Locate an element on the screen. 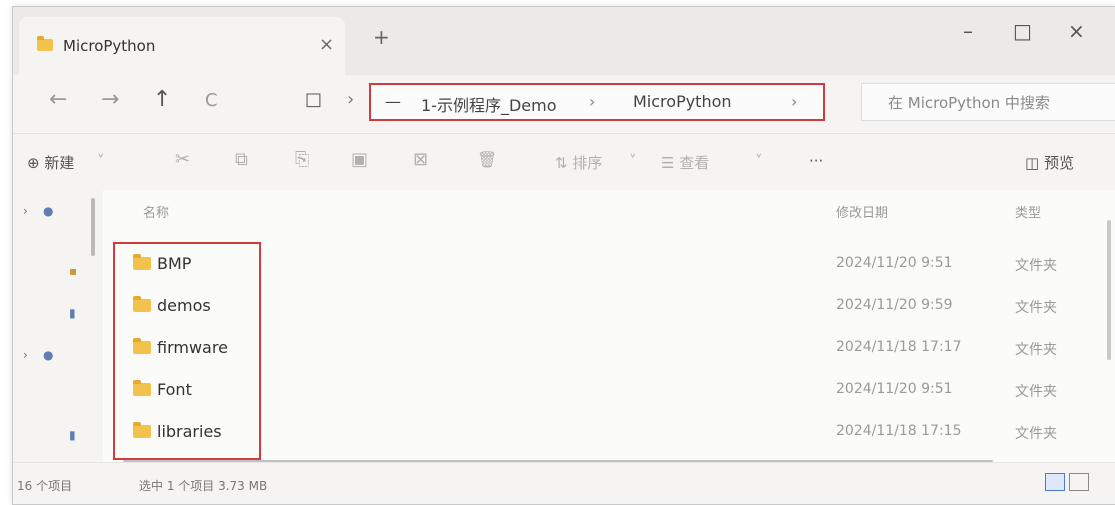 Image resolution: width=1115 pixels, height=505 pixels. highlight-box is located at coordinates (187, 351).